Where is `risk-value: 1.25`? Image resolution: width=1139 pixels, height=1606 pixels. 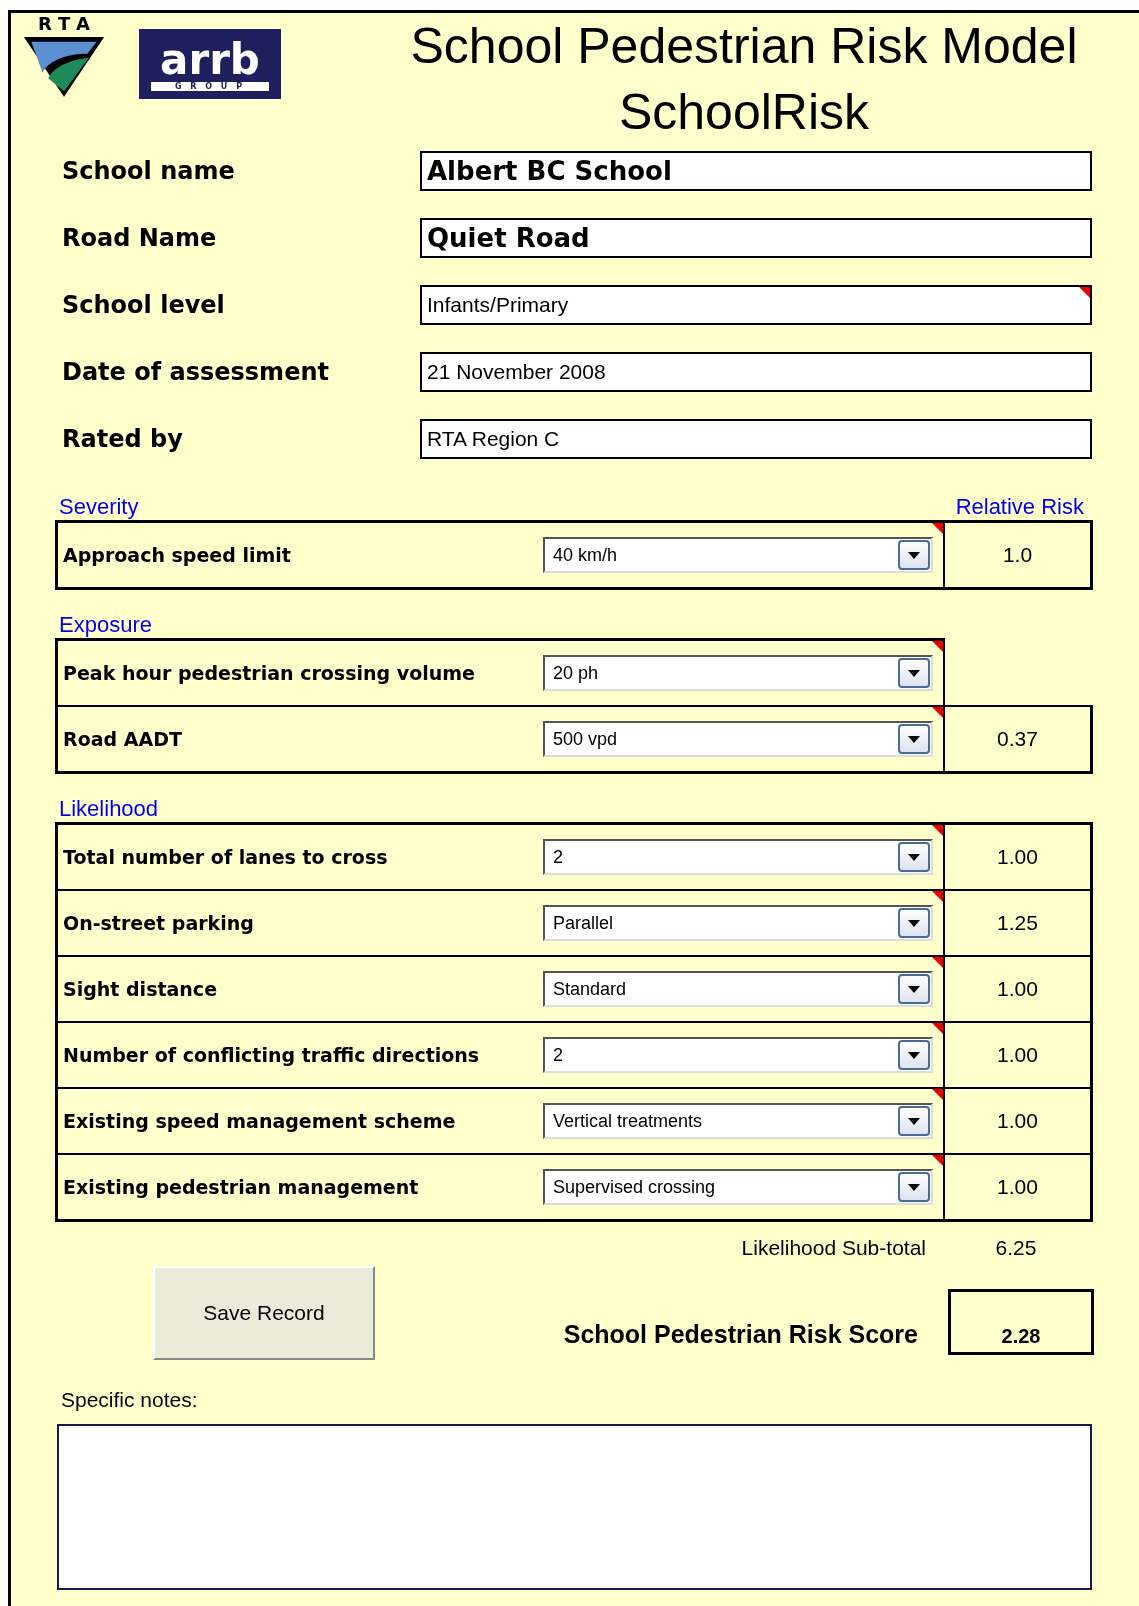 risk-value: 1.25 is located at coordinates (1018, 923).